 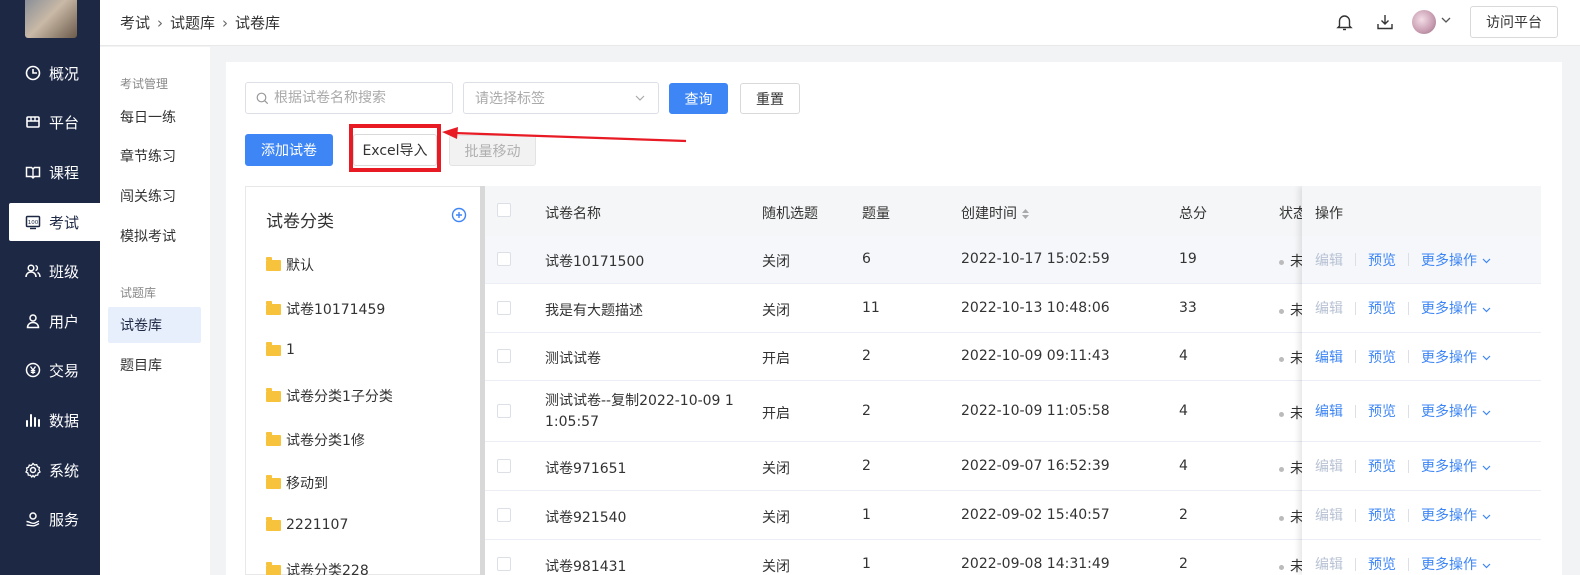 What do you see at coordinates (876, 214) in the screenshot?
I see `col-header-count: 题量` at bounding box center [876, 214].